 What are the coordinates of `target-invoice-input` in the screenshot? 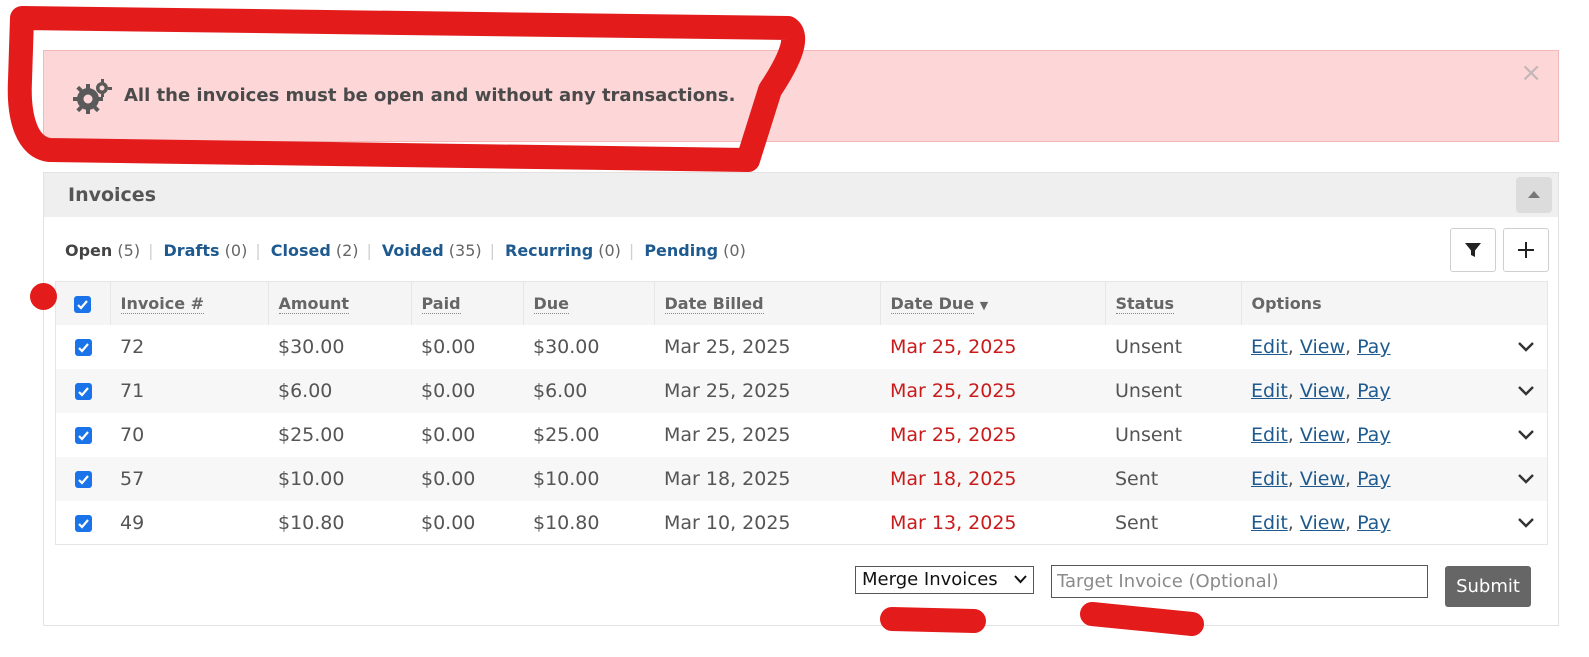 It's located at (1239, 581).